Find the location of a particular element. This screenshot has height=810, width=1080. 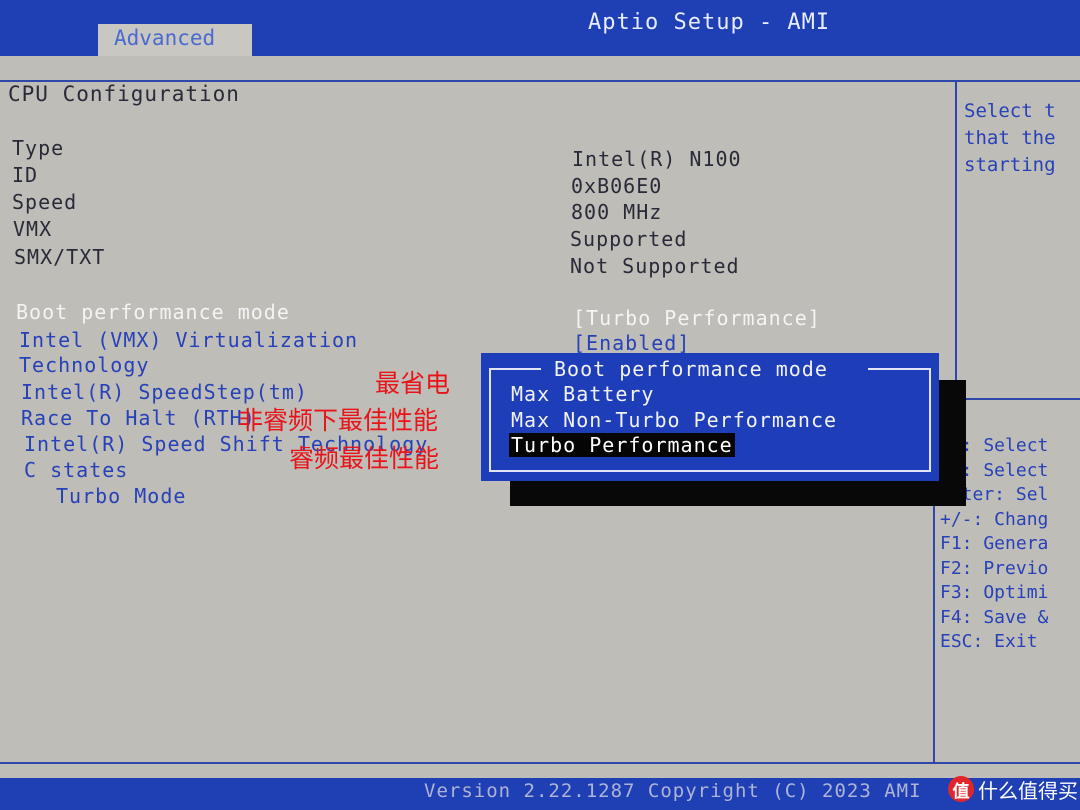

footer-bar: Version 2.22.1287 Copyright (C) 2023 AMI is located at coordinates (540, 794).